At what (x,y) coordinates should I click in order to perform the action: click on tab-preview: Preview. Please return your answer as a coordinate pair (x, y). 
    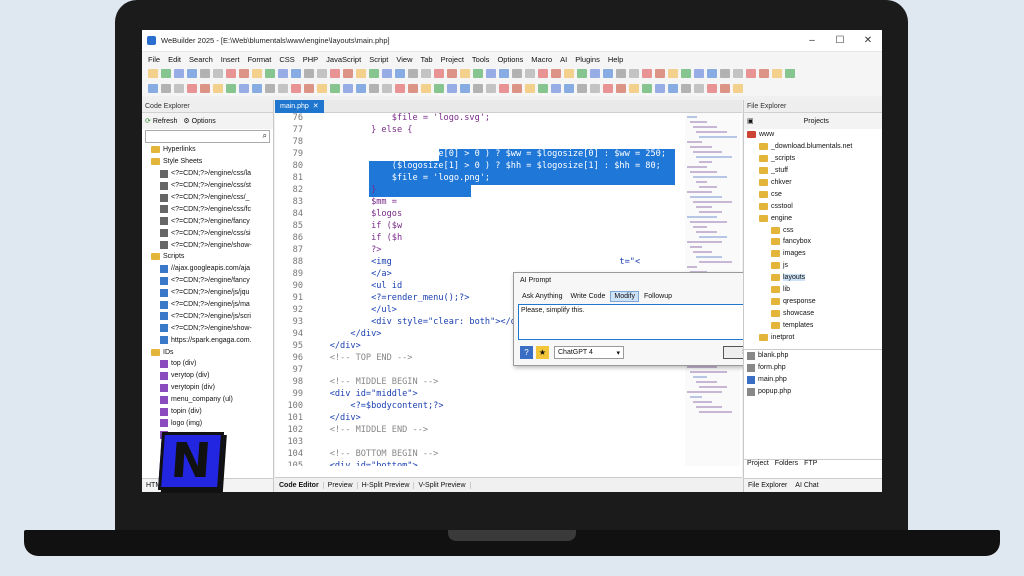
    Looking at the image, I should click on (341, 485).